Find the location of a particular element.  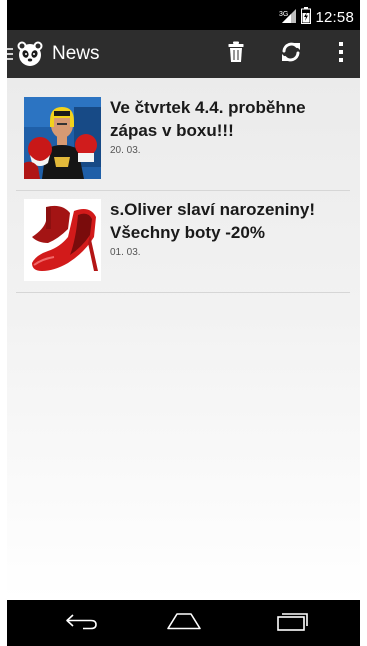

overflow-menu-icon is located at coordinates (341, 54).